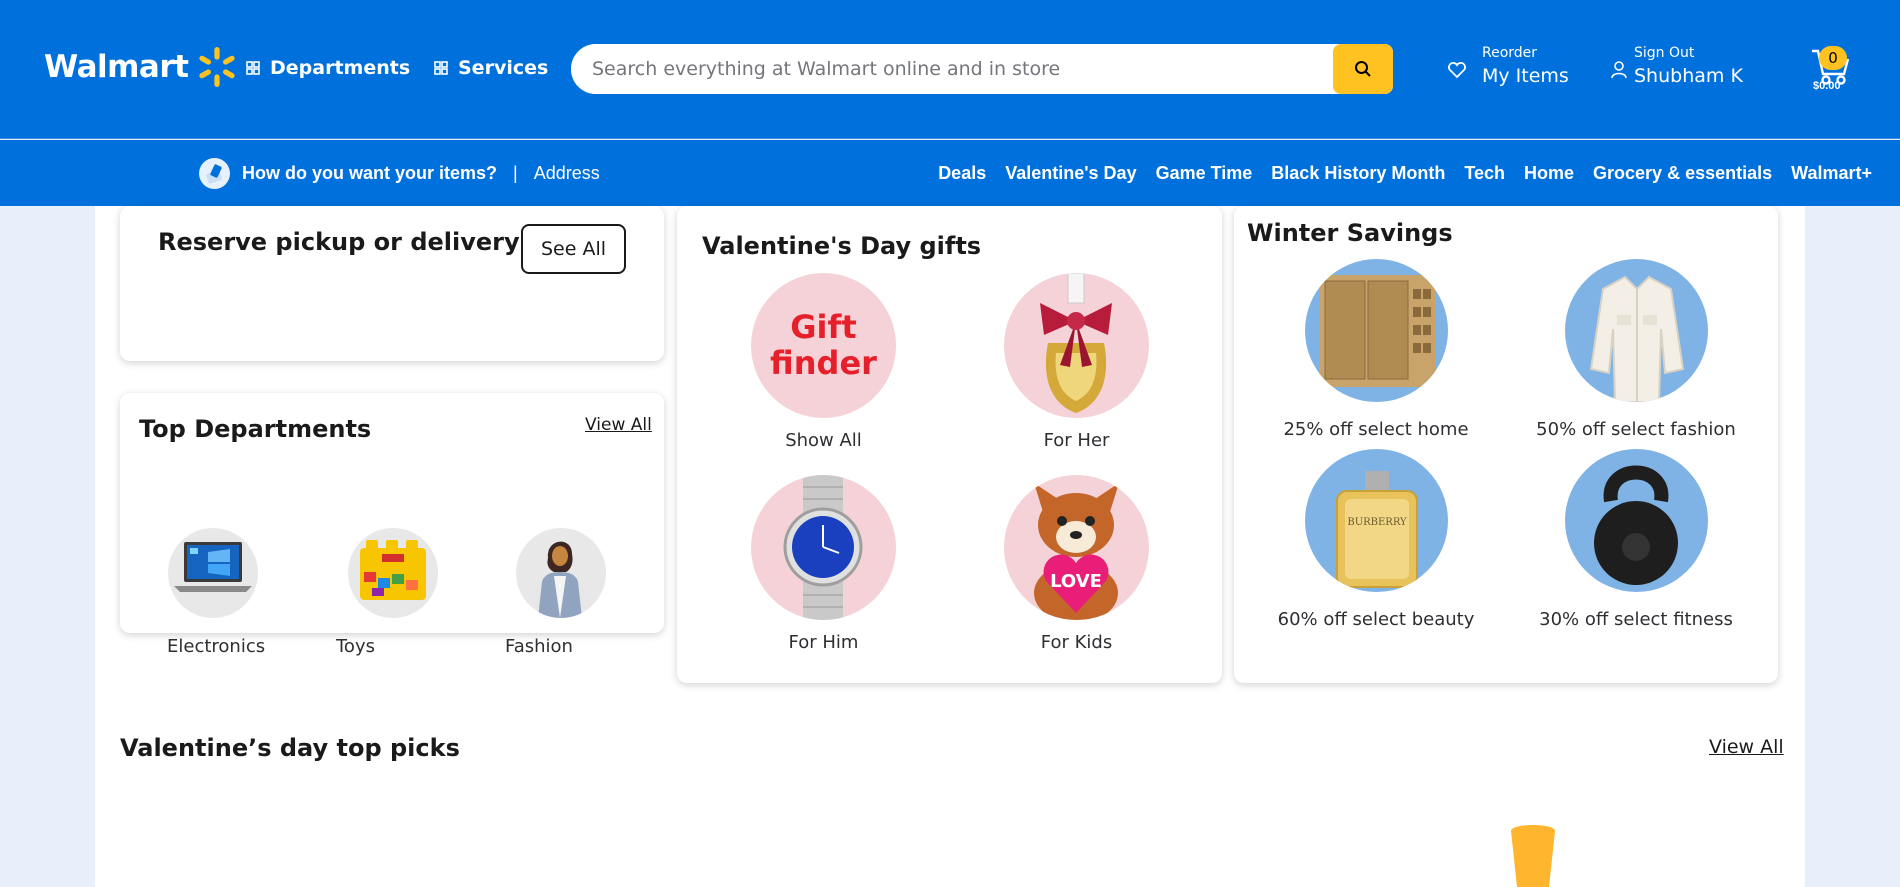 This screenshot has height=887, width=1900. I want to click on top-picks-title: Valentine’s day top picks, so click(290, 748).